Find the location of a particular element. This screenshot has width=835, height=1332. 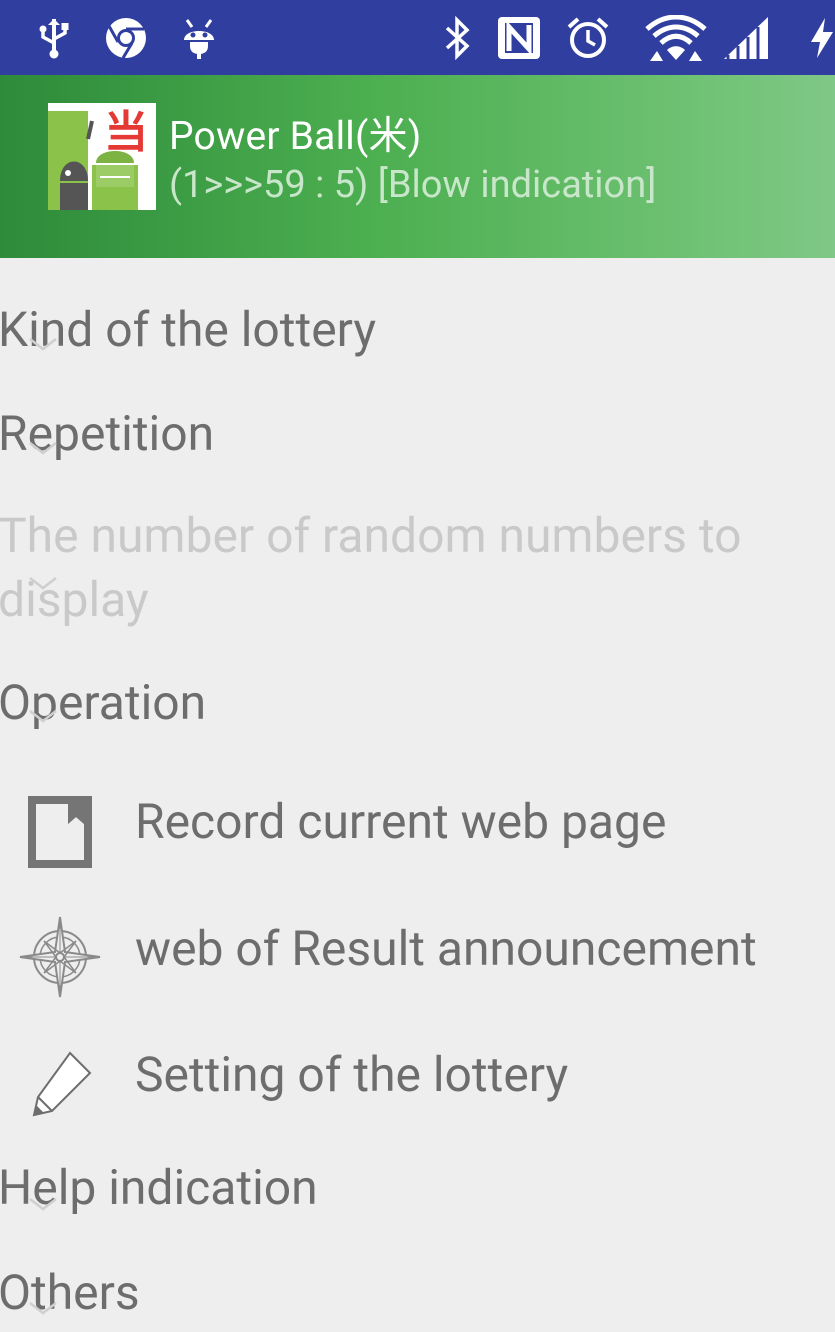

operation-item-record-web-page: Record current web page is located at coordinates (417, 830).